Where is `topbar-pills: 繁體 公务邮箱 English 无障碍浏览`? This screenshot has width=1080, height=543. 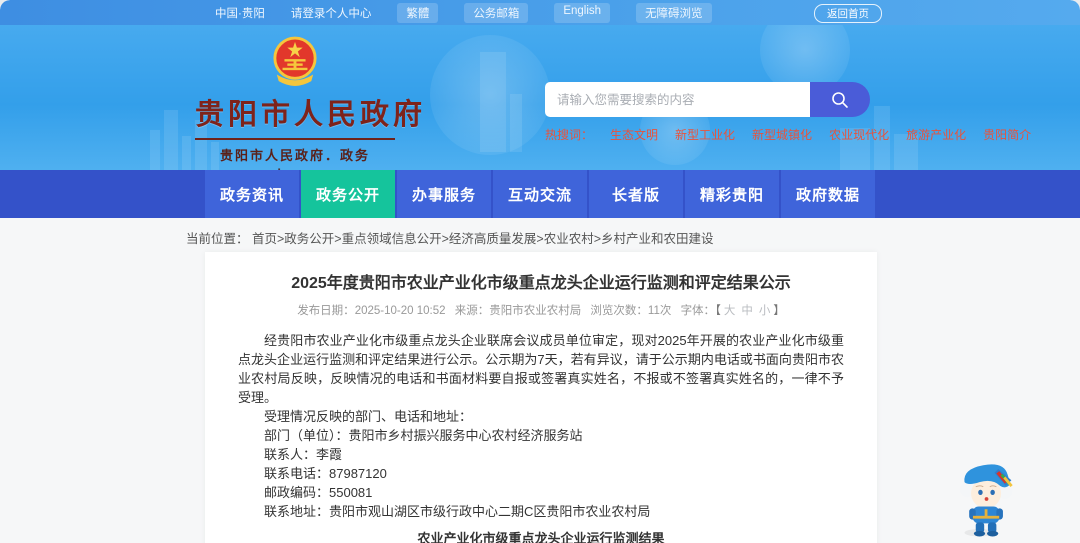
topbar-pills: 繁體 公务邮箱 English 无障碍浏览 is located at coordinates (554, 12).